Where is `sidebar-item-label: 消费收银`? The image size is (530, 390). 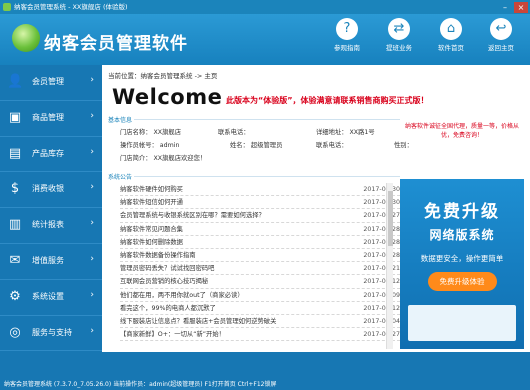 sidebar-item-label: 消费收银 is located at coordinates (48, 189).